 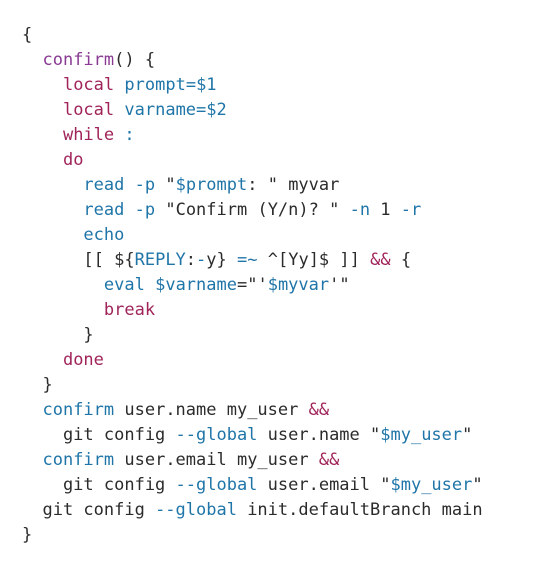 What do you see at coordinates (298, 285) in the screenshot?
I see `code-token-variable: $myvar` at bounding box center [298, 285].